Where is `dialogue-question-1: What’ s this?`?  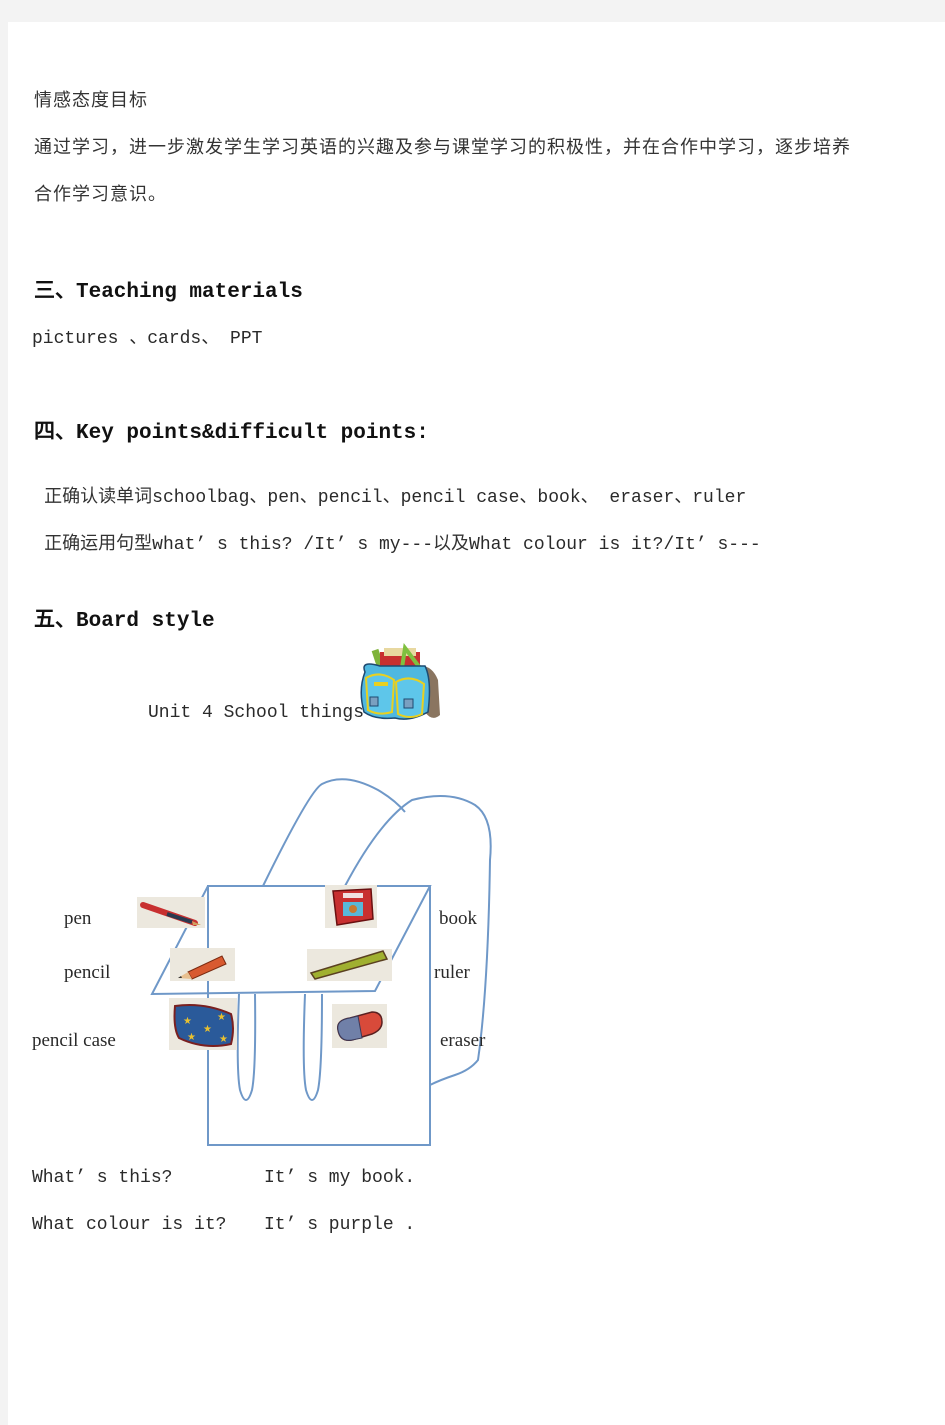
dialogue-question-1: What’ s this? is located at coordinates (102, 1178).